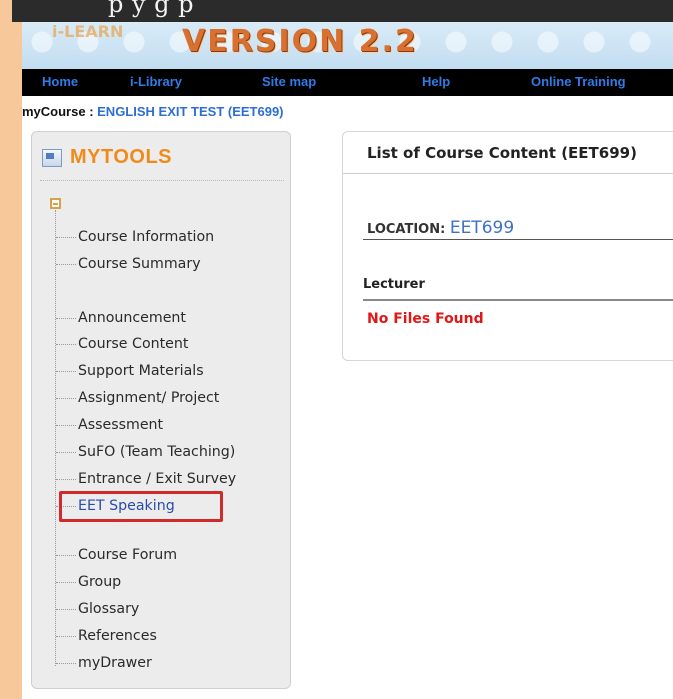 Image resolution: width=673 pixels, height=699 pixels. I want to click on content-title-divider, so click(508, 173).